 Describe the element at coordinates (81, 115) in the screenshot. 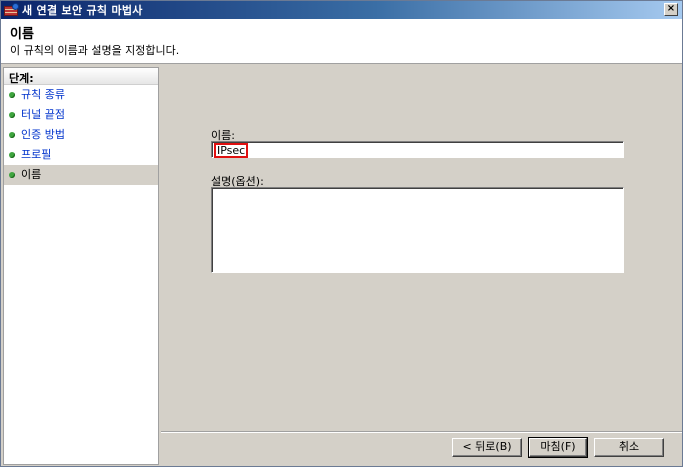

I see `step-tunnel-endpoints: 터널 끝점` at that location.